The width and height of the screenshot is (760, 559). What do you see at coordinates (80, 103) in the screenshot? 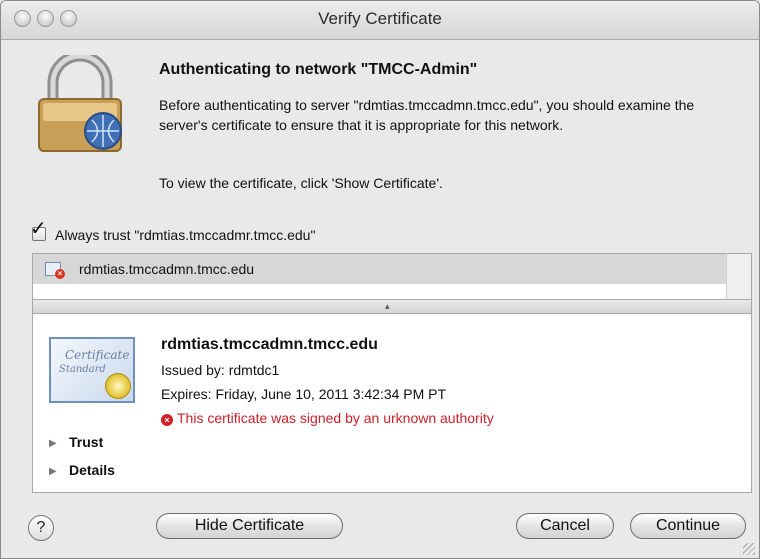
I see `padlock-icon` at bounding box center [80, 103].